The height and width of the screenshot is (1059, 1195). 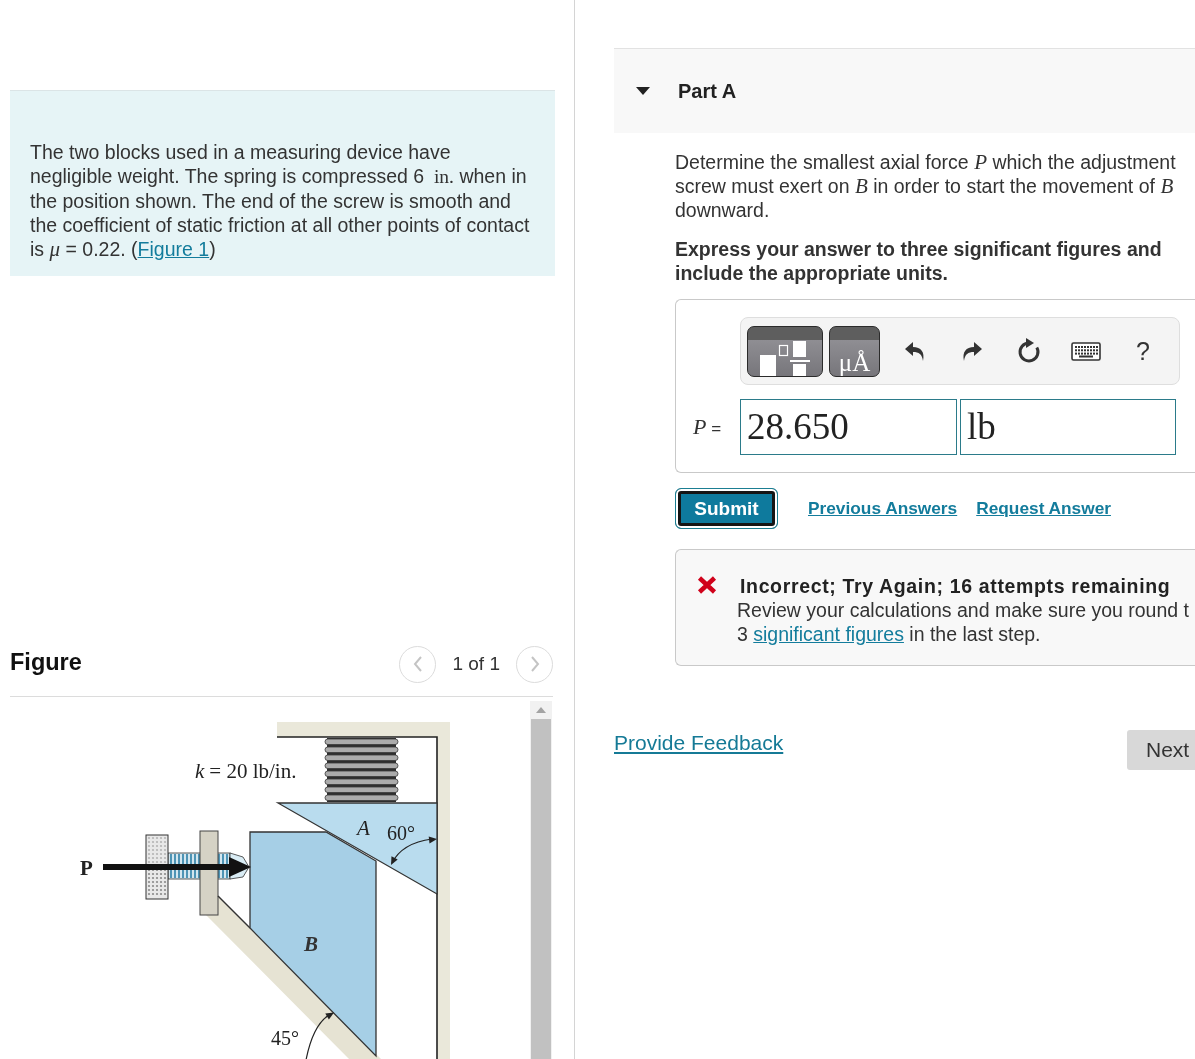 I want to click on figure-link: Figure 1, so click(x=173, y=249).